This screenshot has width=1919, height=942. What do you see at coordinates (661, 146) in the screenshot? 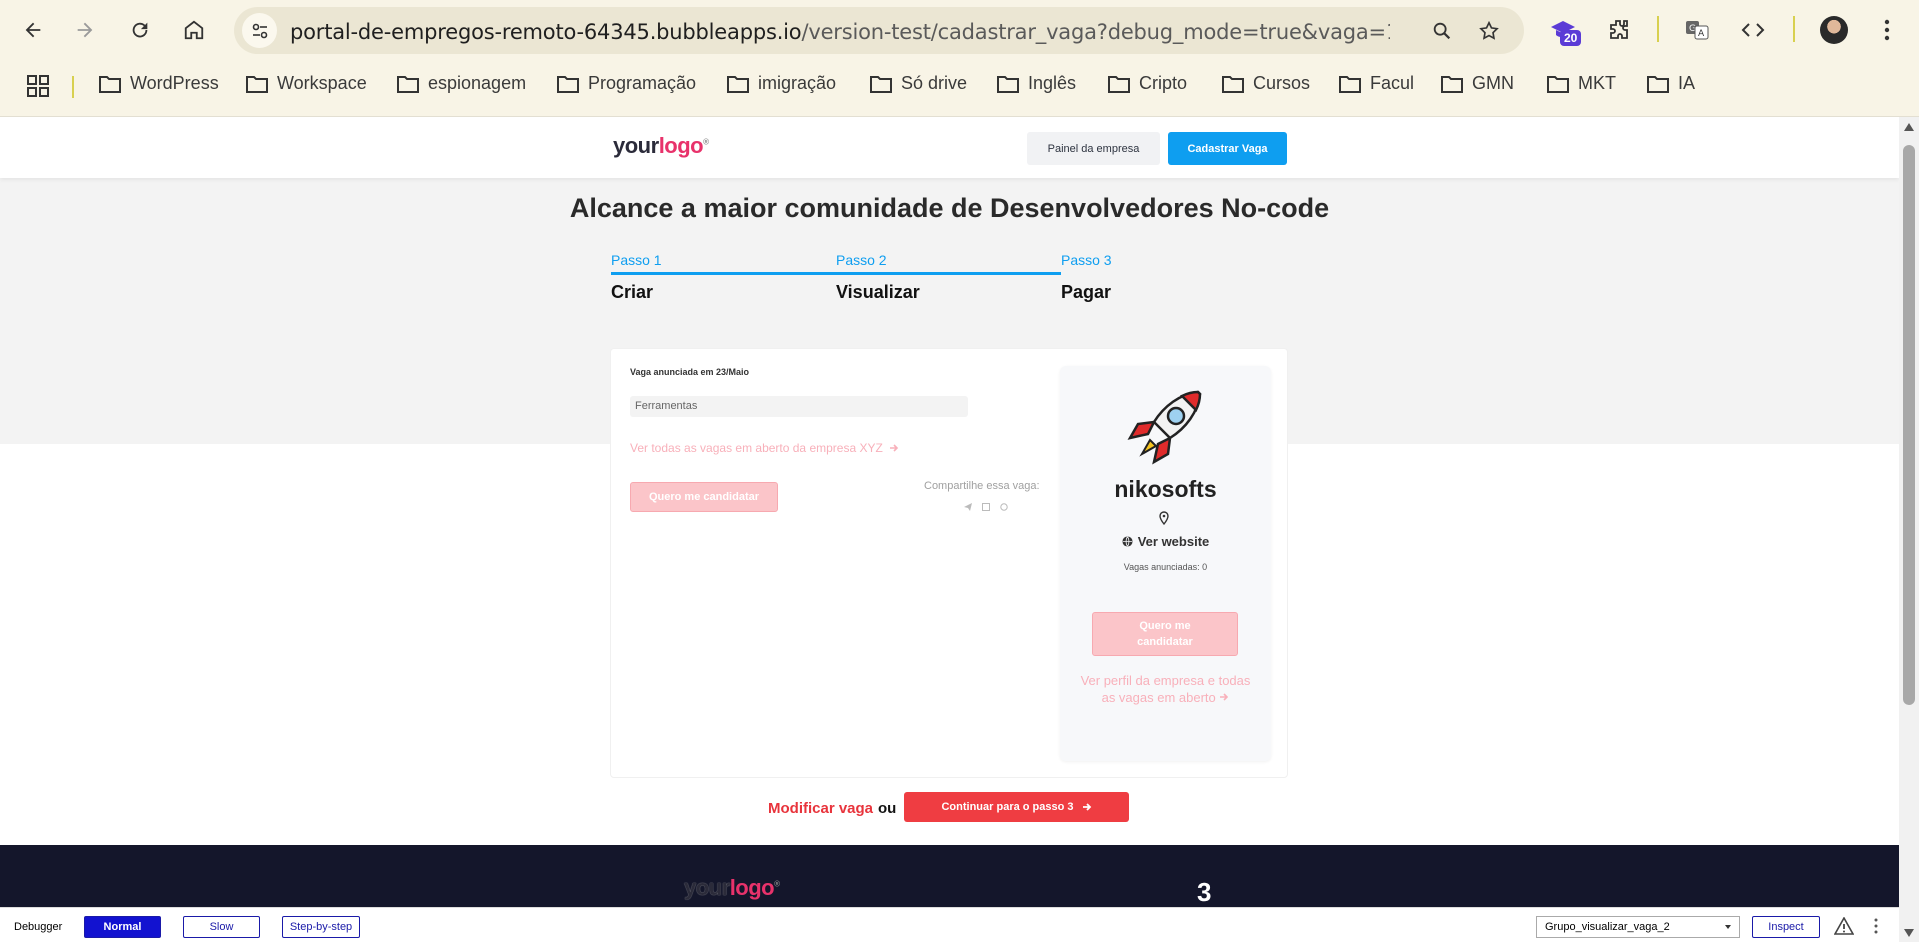
I see `site-logo: yourlogo®` at bounding box center [661, 146].